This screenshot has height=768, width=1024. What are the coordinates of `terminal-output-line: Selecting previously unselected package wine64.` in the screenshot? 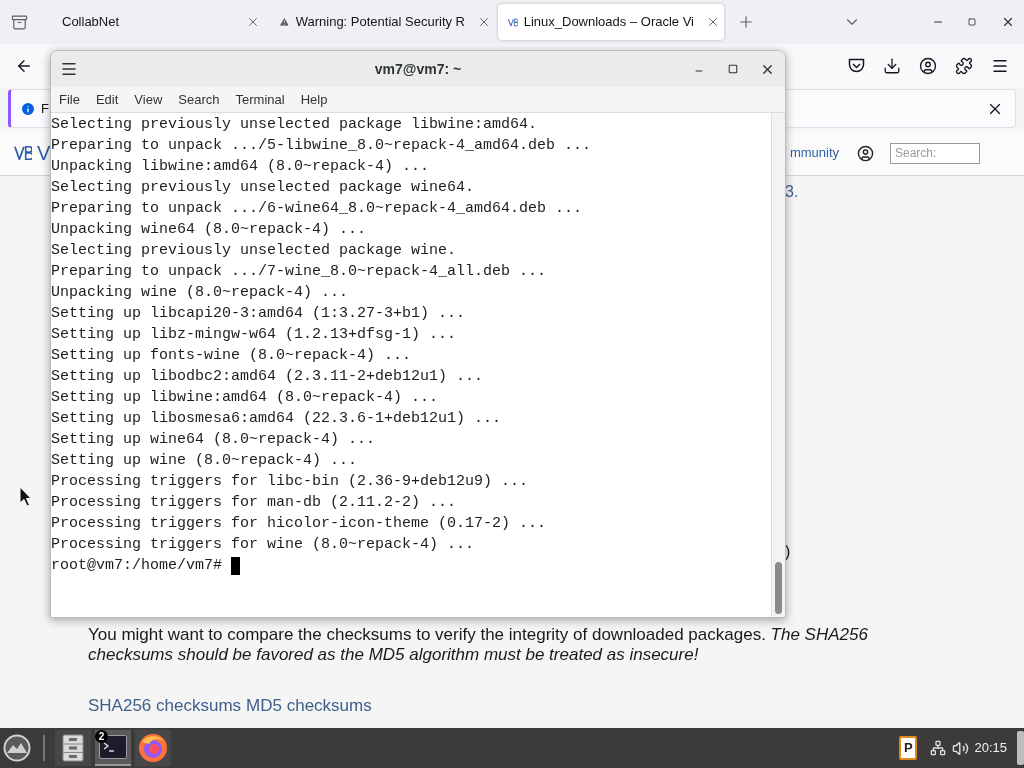 It's located at (263, 188).